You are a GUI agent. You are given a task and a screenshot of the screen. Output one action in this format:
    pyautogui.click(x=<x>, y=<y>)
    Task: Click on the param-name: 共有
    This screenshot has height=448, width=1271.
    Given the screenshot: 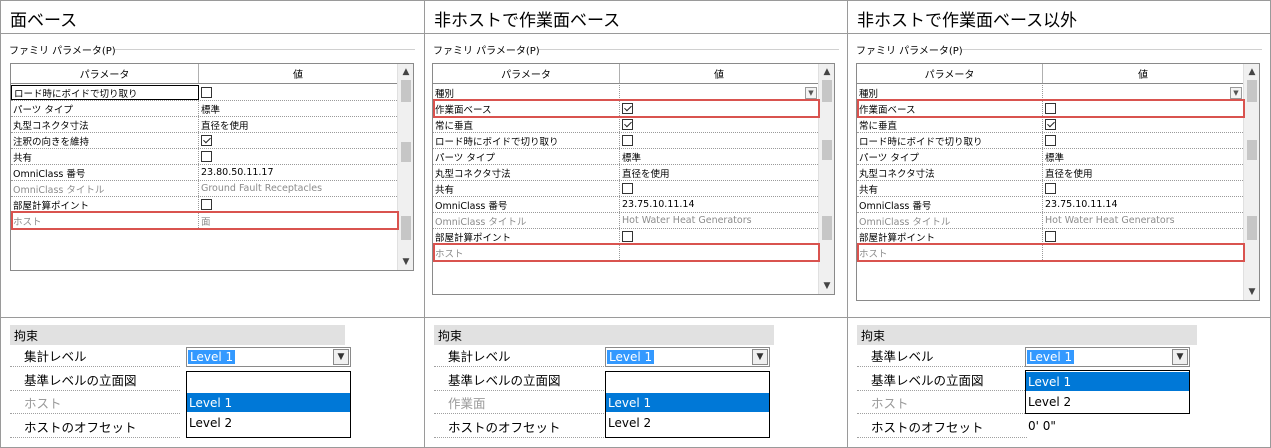 What is the action you would take?
    pyautogui.click(x=950, y=188)
    